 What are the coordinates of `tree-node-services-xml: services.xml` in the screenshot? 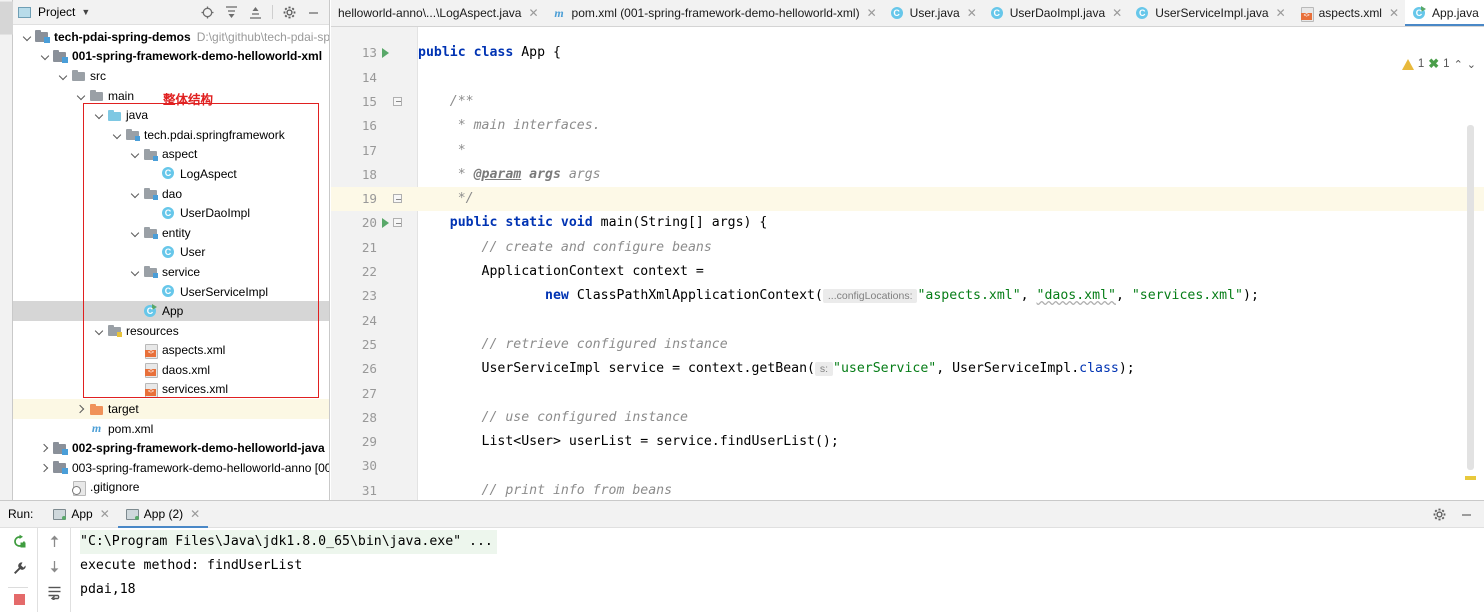 It's located at (171, 390).